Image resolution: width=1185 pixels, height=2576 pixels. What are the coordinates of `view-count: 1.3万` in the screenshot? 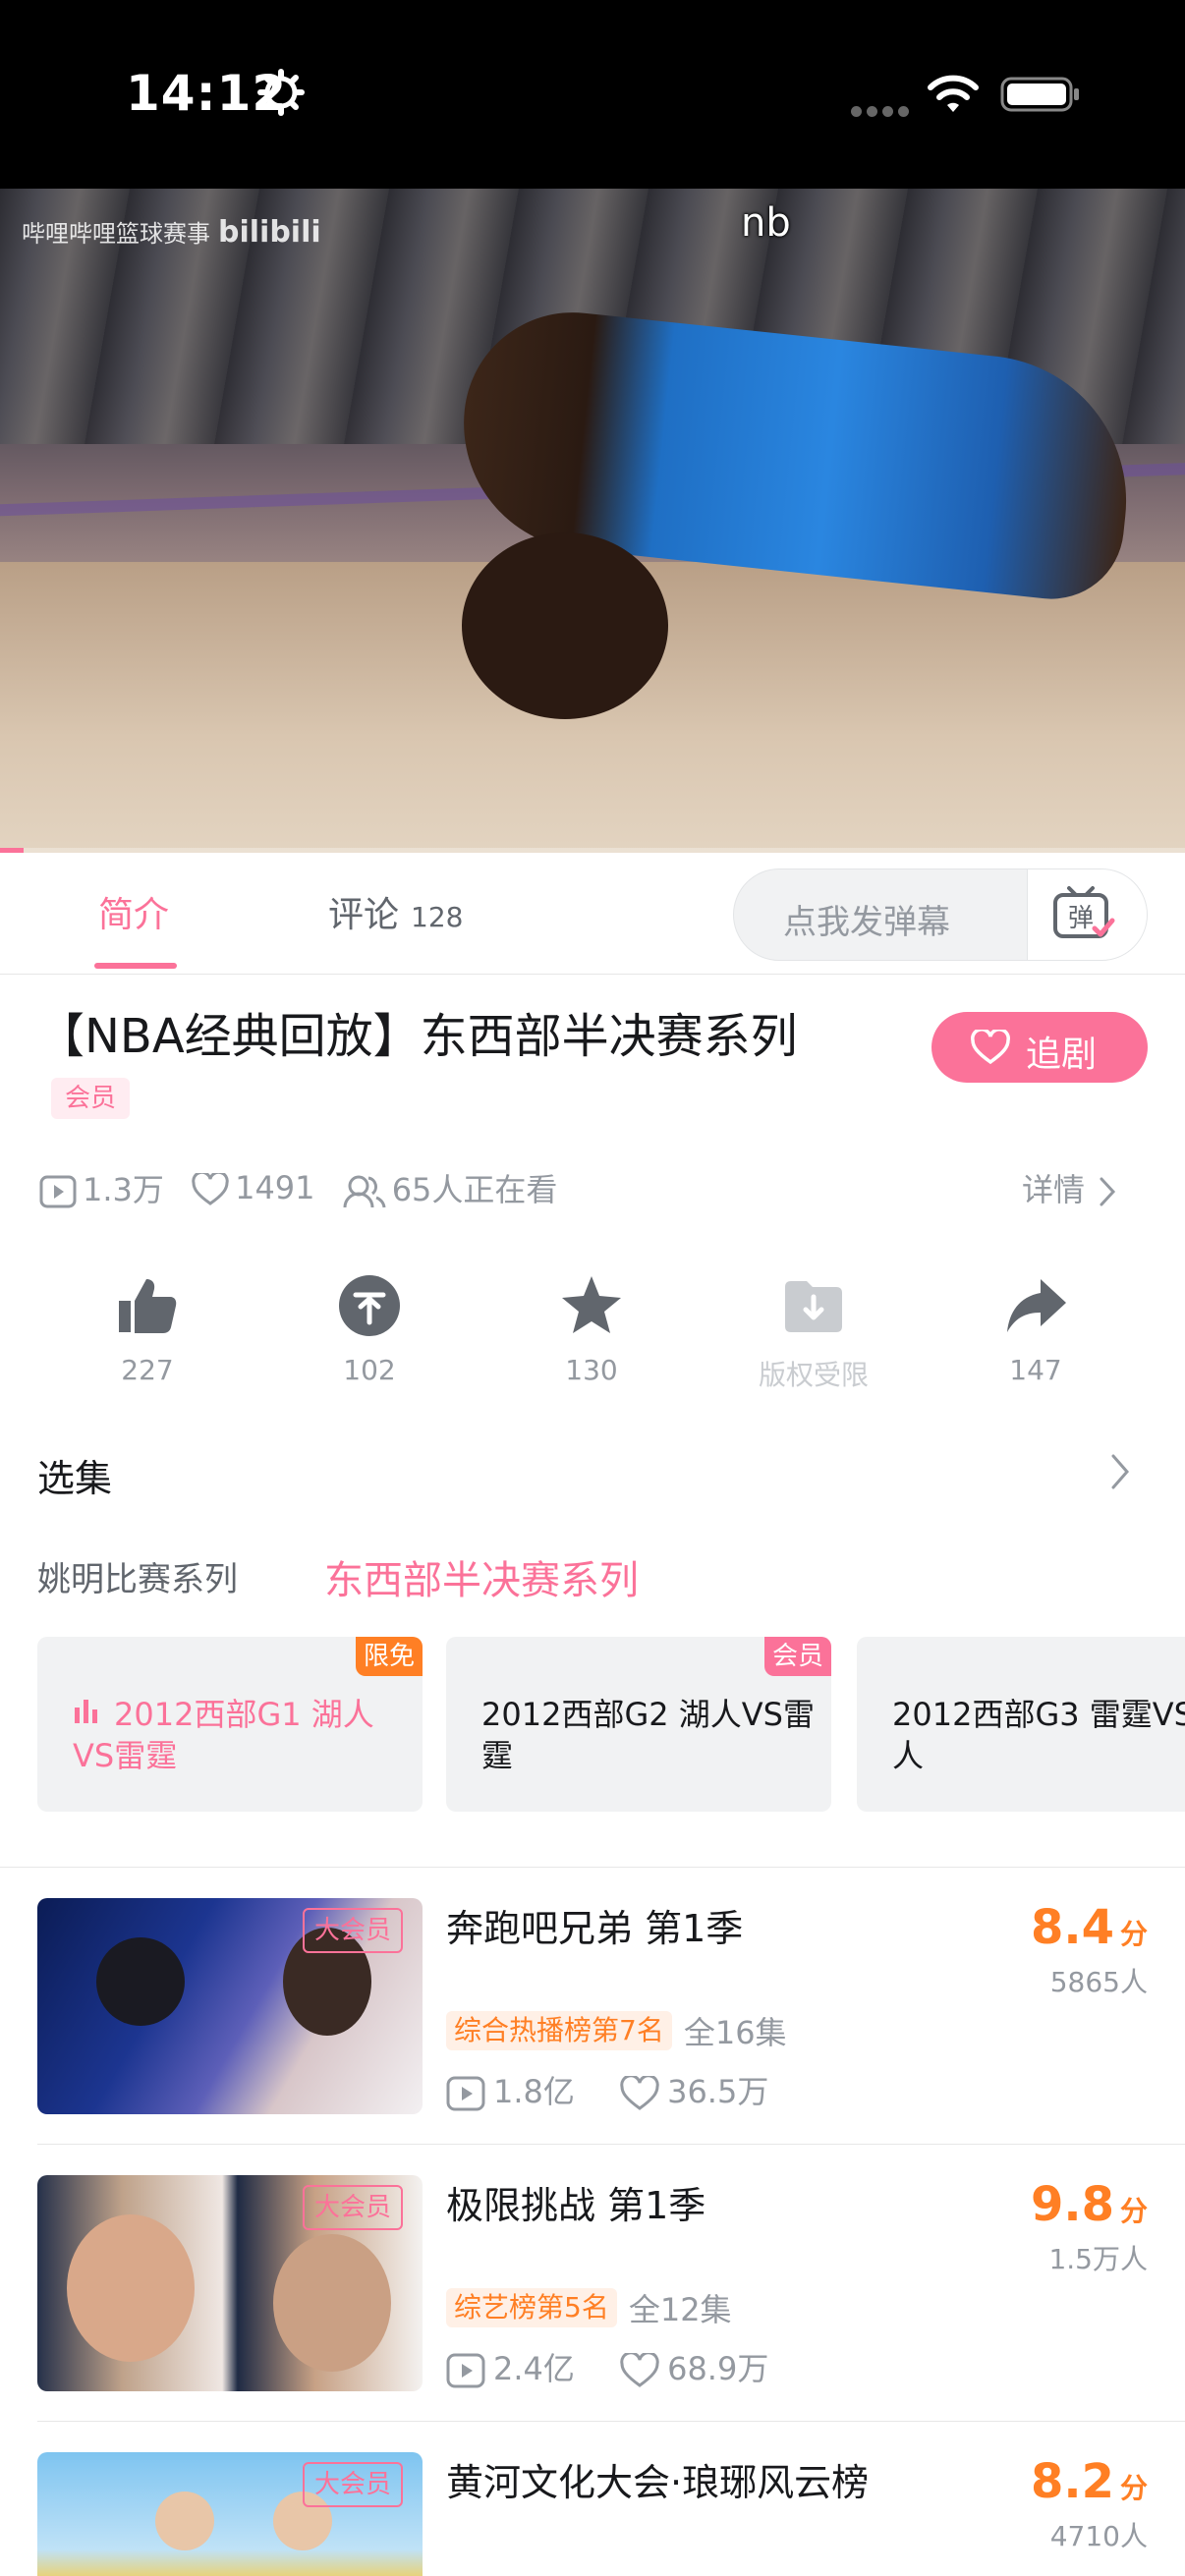 It's located at (102, 1187).